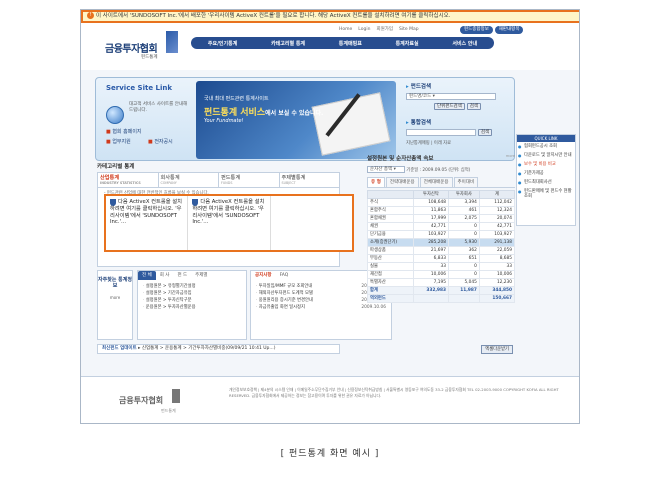 The image size is (660, 490). I want to click on tab-subject-mini: 주제별, so click(201, 275).